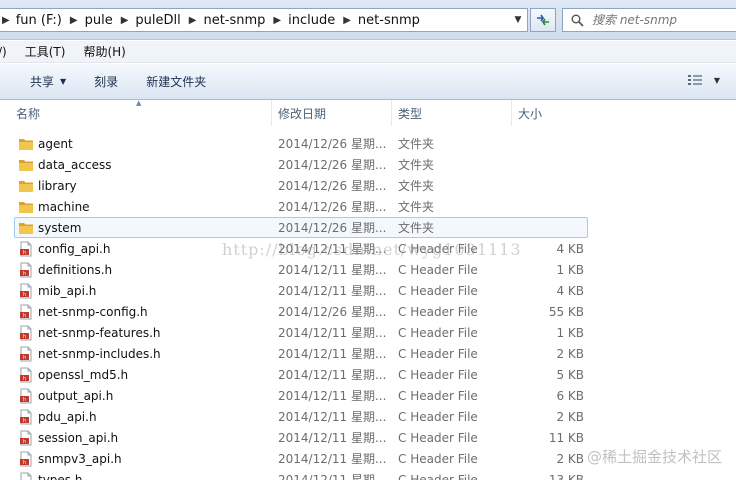  What do you see at coordinates (64, 206) in the screenshot?
I see `file-name: machine` at bounding box center [64, 206].